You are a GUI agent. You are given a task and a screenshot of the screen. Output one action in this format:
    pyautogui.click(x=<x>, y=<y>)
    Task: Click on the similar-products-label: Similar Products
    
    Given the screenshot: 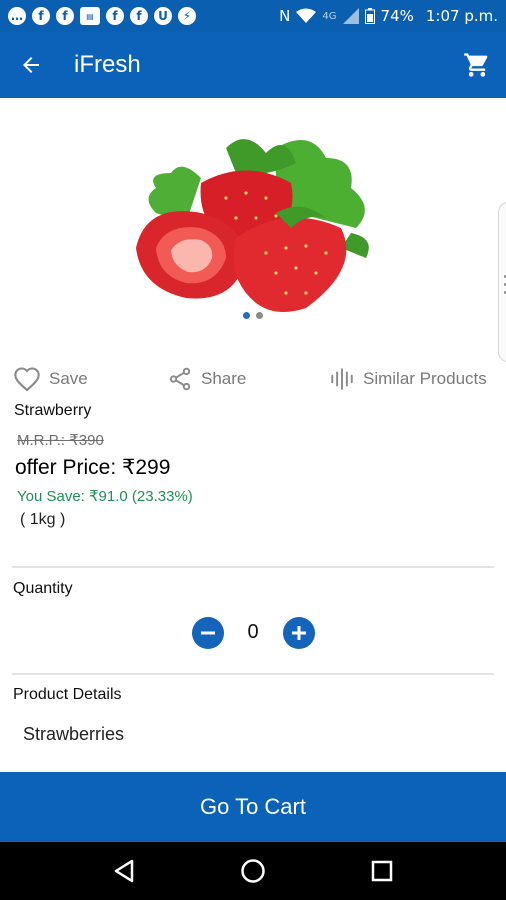 What is the action you would take?
    pyautogui.click(x=425, y=378)
    